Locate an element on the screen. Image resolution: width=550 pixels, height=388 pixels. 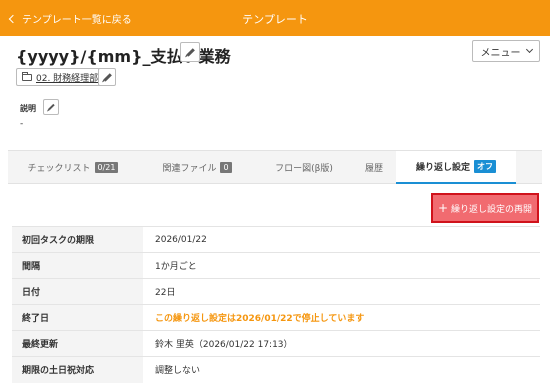
setting-label: 間隔 is located at coordinates (77, 265).